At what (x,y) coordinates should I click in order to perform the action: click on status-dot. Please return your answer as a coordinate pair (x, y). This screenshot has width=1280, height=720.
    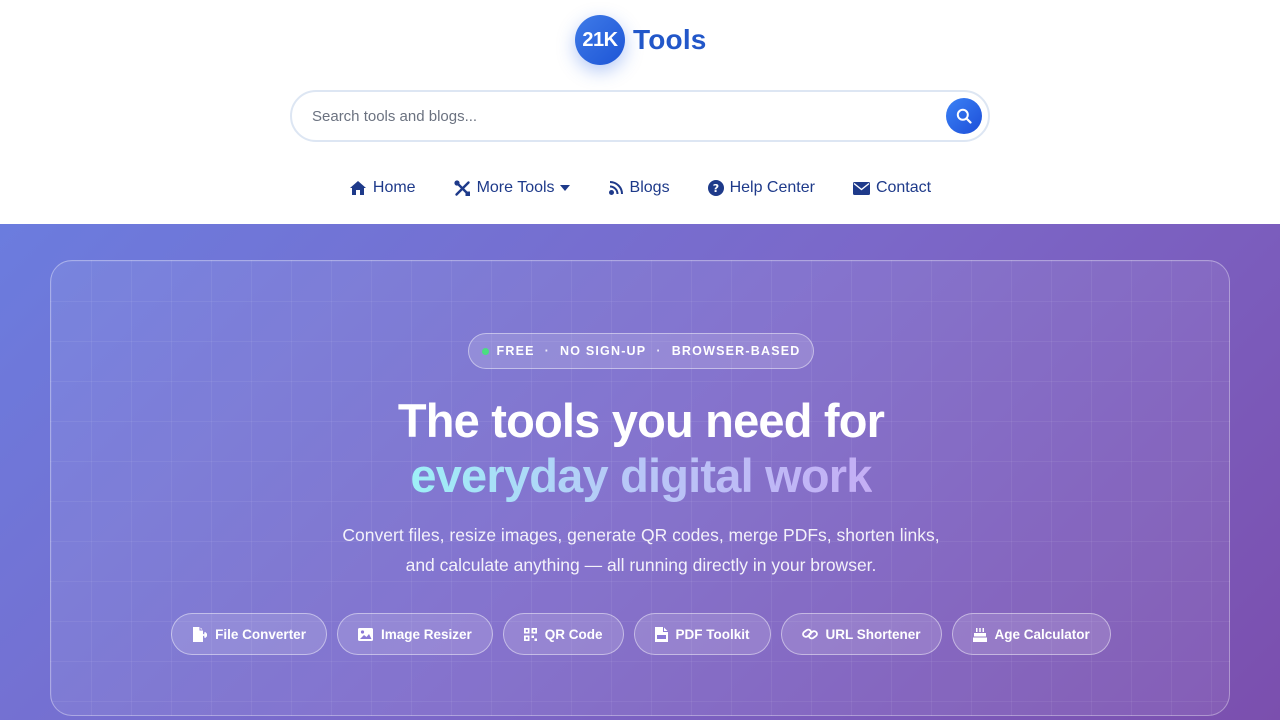
    Looking at the image, I should click on (485, 351).